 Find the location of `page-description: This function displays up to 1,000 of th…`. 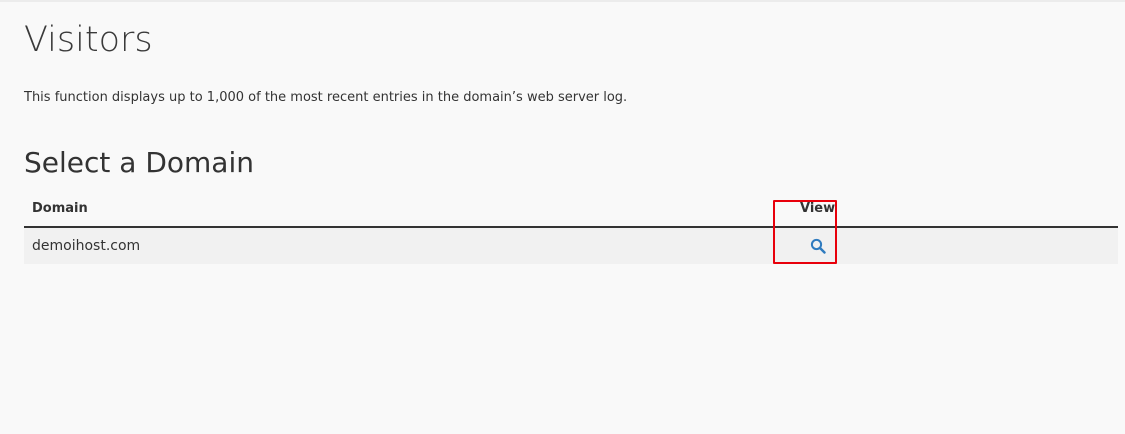

page-description: This function displays up to 1,000 of th… is located at coordinates (326, 97).